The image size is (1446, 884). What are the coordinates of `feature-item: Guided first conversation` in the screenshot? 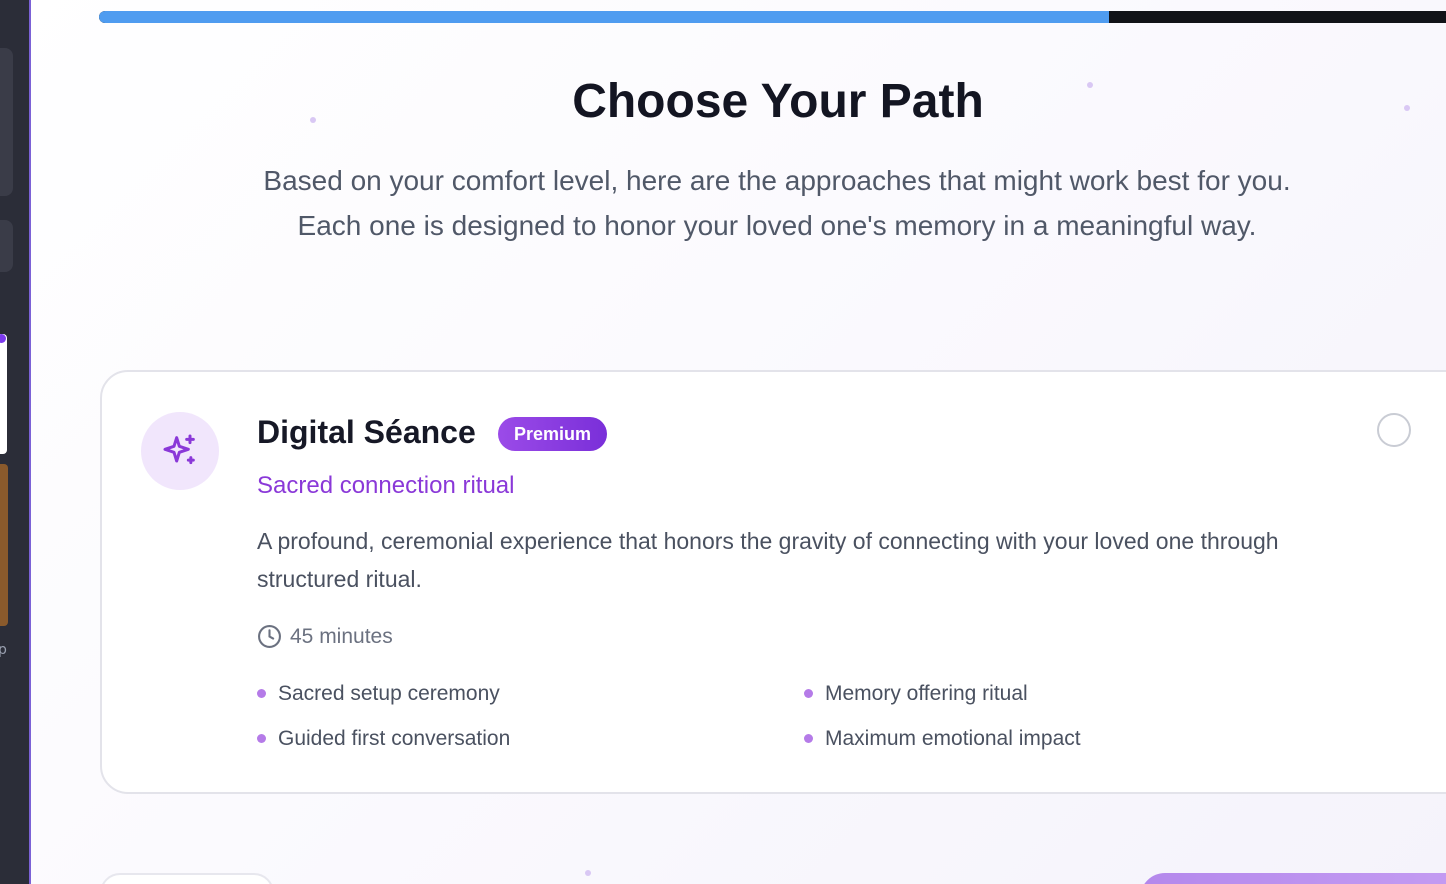 It's located at (530, 738).